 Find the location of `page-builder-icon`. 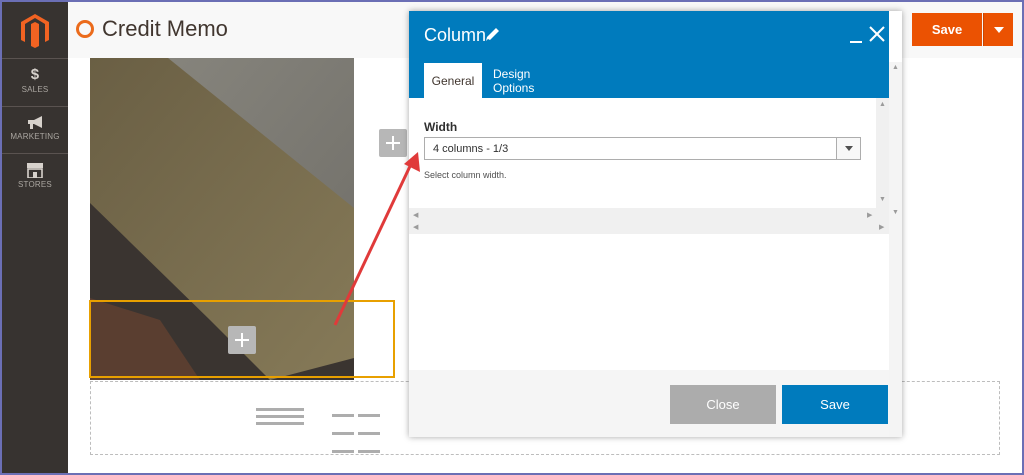

page-builder-icon is located at coordinates (85, 29).